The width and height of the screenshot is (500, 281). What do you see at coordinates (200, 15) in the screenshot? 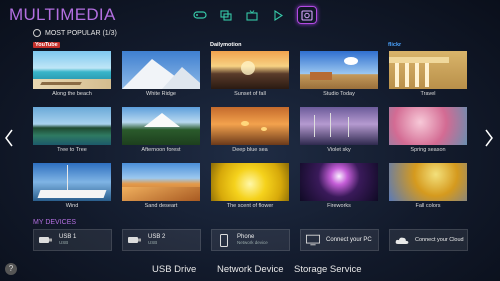
I see `gamepad-icon` at bounding box center [200, 15].